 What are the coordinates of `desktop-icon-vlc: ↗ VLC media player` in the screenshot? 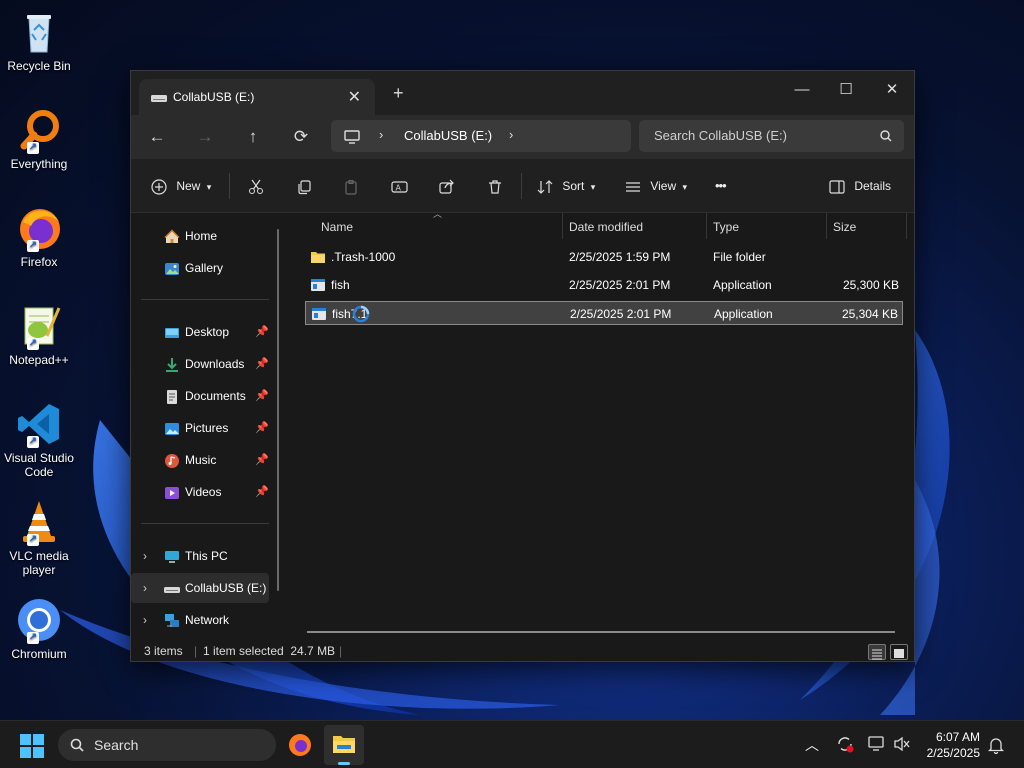 It's located at (39, 537).